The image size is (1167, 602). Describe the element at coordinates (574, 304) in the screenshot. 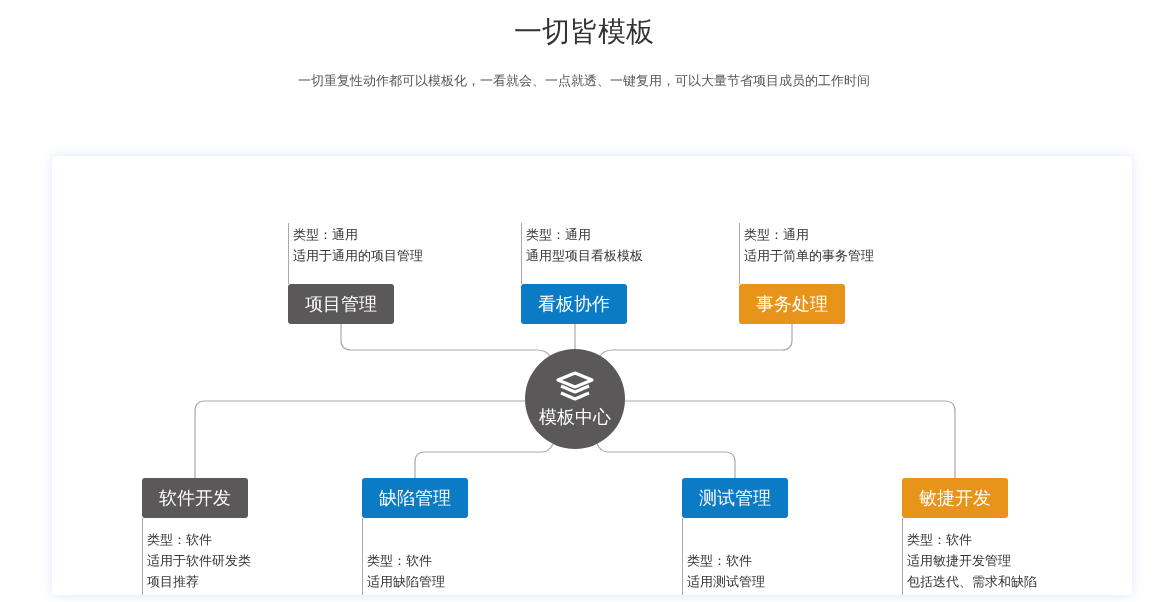

I see `topic-node: 看板协作` at that location.